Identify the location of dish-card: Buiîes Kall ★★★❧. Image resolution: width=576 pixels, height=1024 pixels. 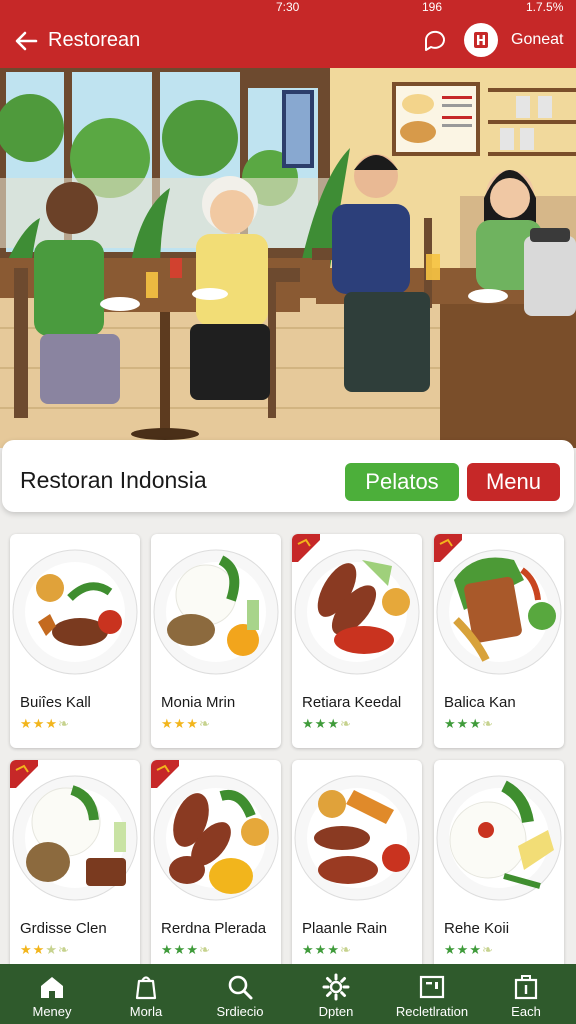
(75, 641).